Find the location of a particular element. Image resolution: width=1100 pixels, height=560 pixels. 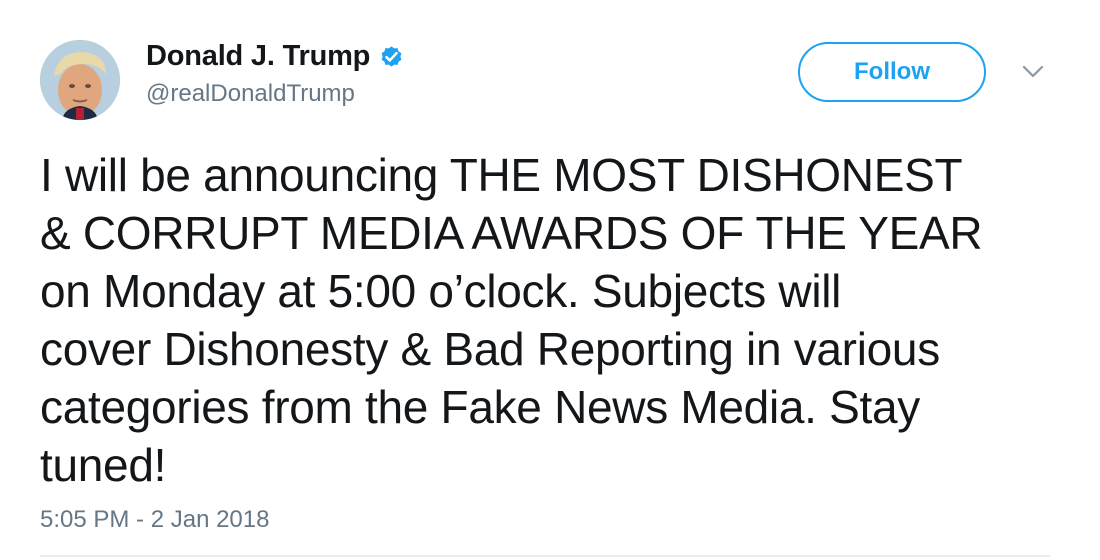

verified-badge-icon is located at coordinates (391, 56).